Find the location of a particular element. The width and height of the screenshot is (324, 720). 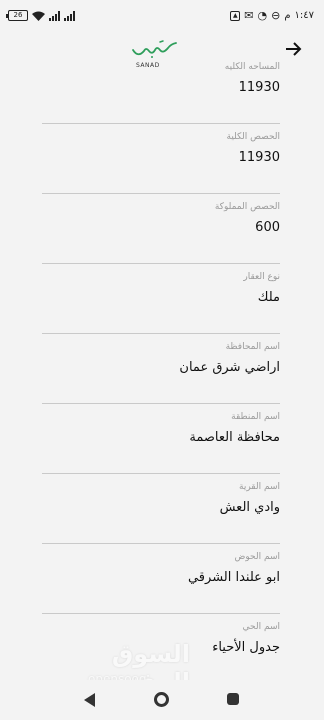

battery-icon: 26 is located at coordinates (17, 15).